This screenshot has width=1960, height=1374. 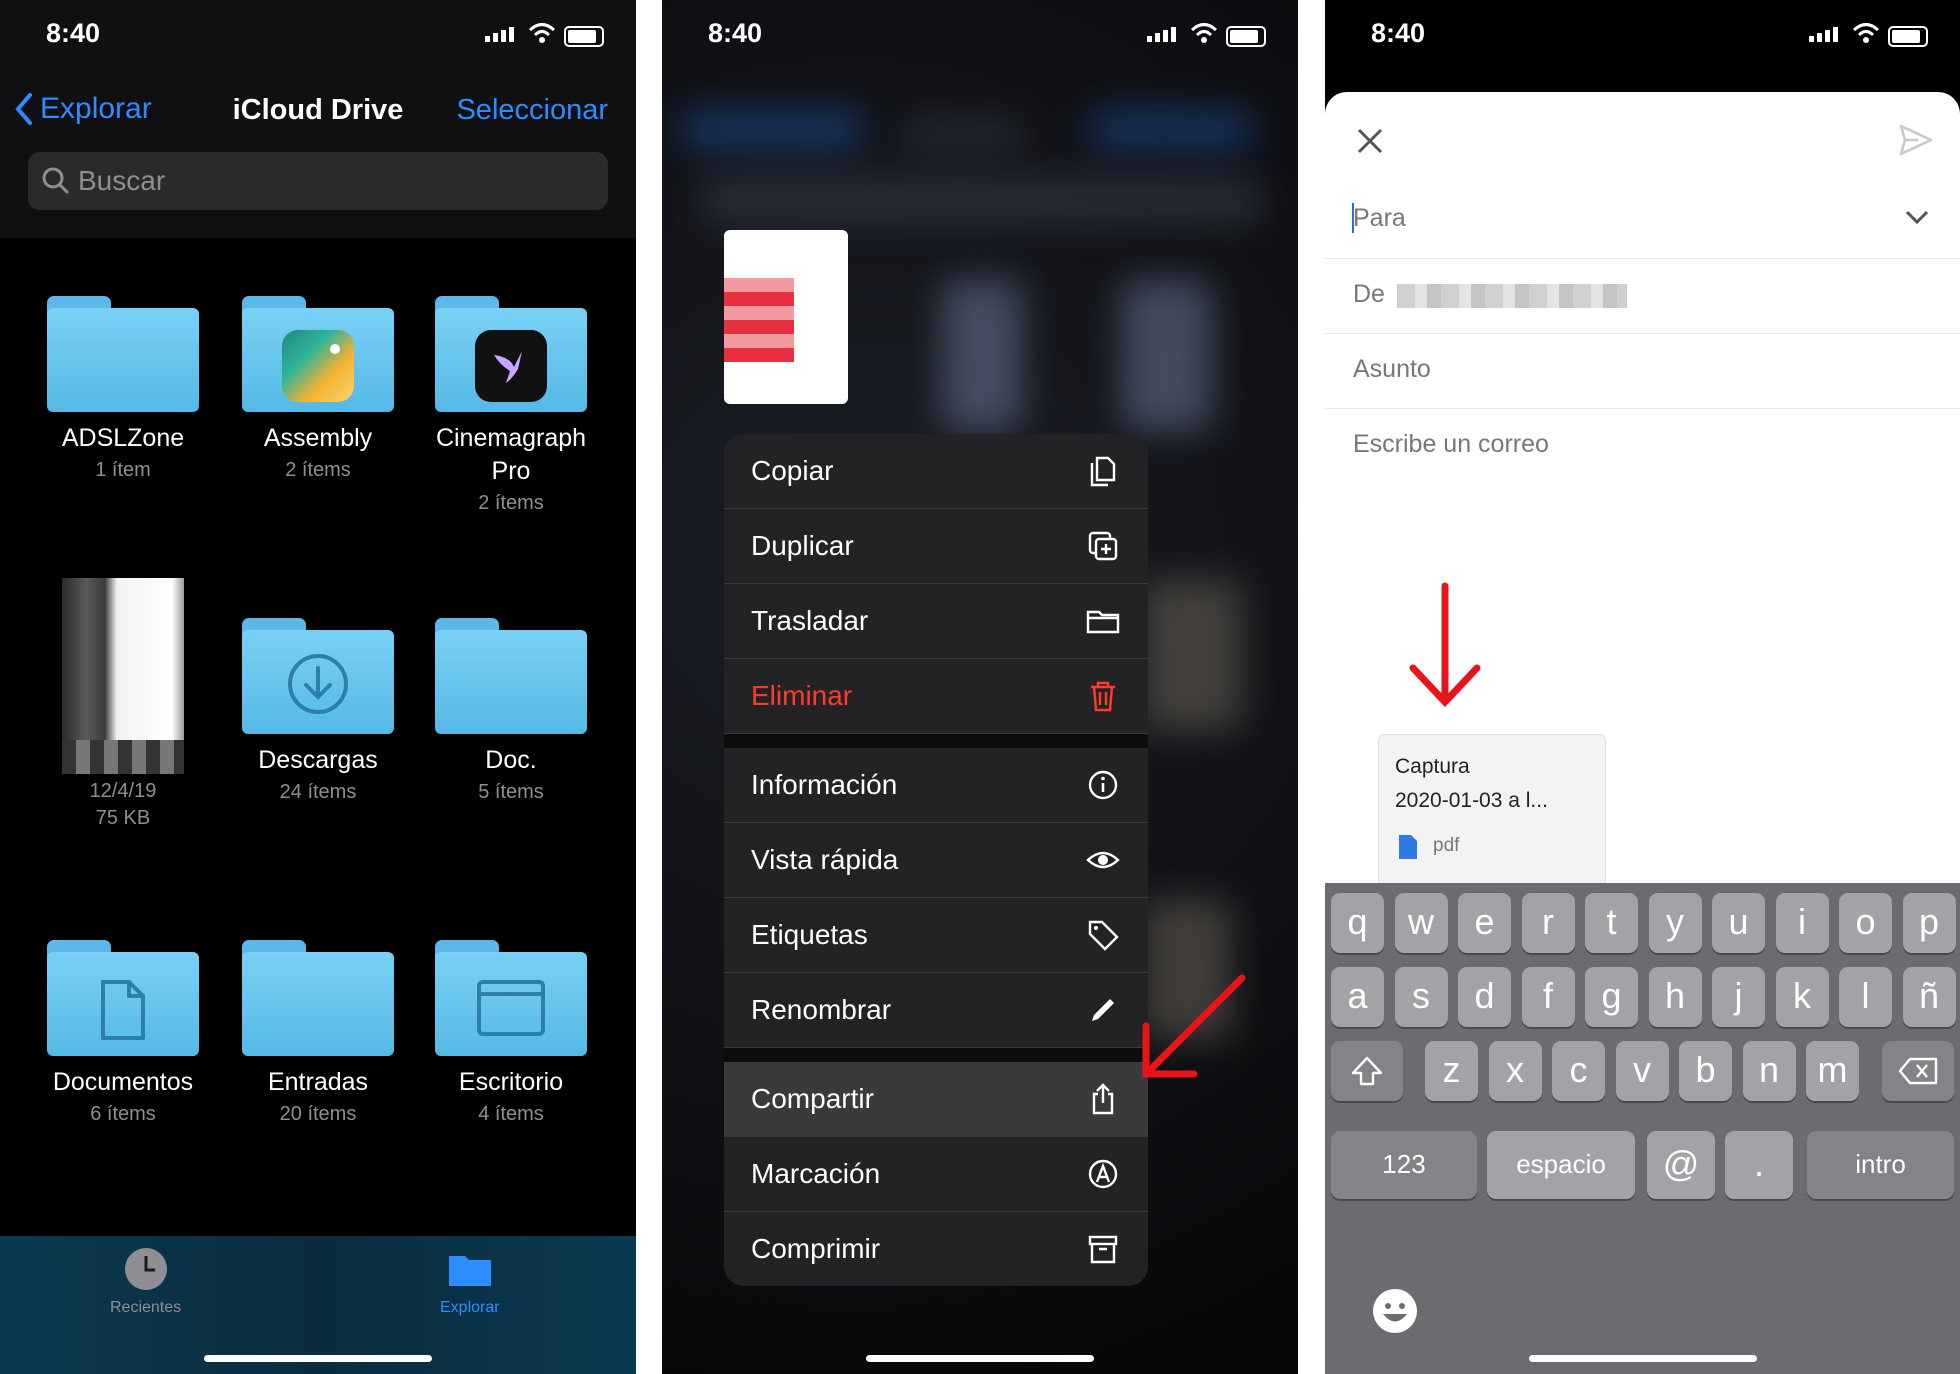 I want to click on tab-label: Explorar, so click(x=470, y=1307).